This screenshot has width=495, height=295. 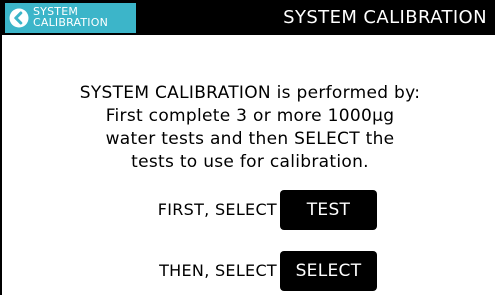 I want to click on header-bar: SYSTEM CALIBRATION SYSTEM CALIBRATION, so click(x=247, y=17).